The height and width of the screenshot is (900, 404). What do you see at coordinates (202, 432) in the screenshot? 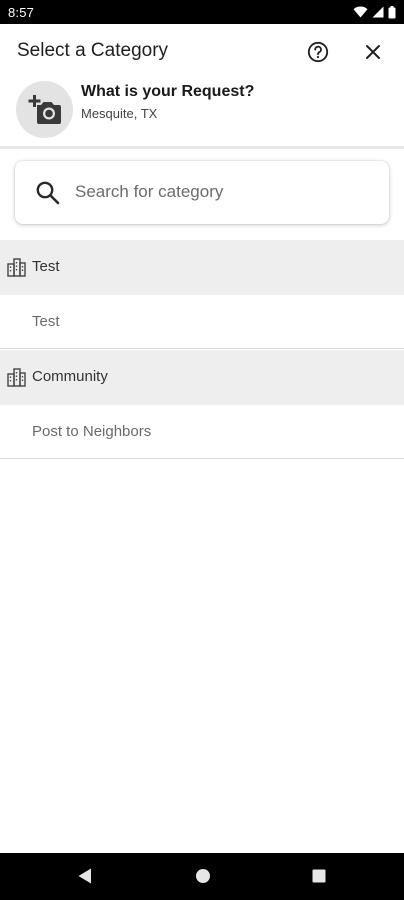
I see `category-item: Post to Neighbors` at bounding box center [202, 432].